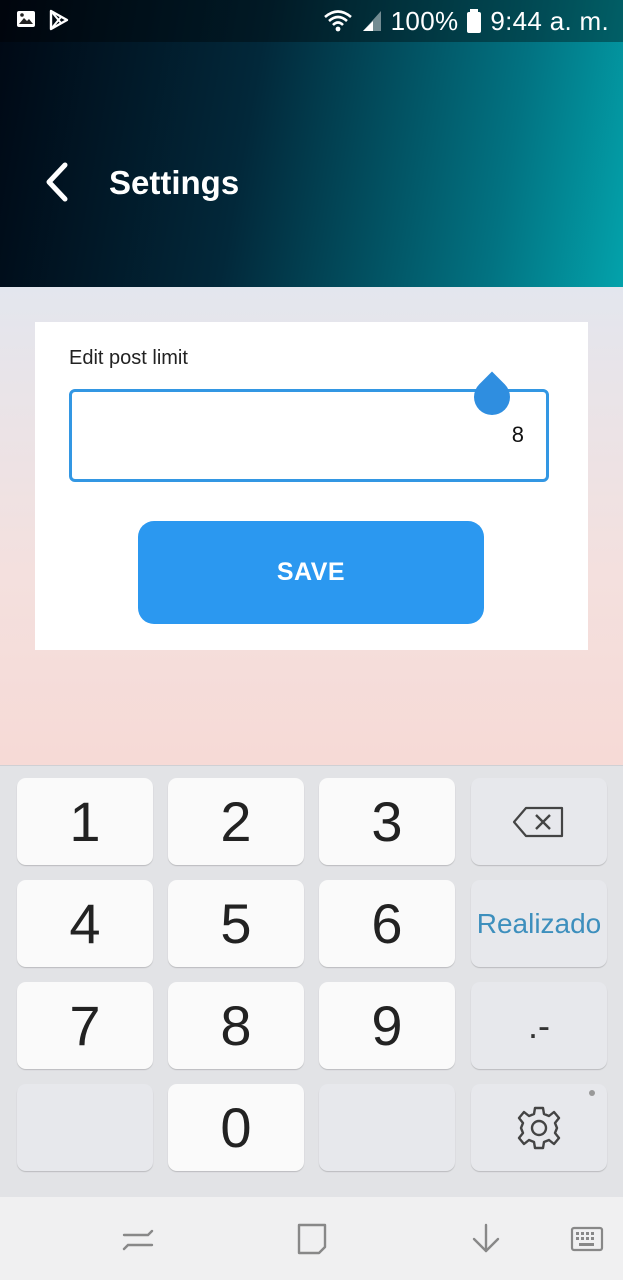 The width and height of the screenshot is (623, 1280). What do you see at coordinates (236, 1025) in the screenshot?
I see `key-8: 8` at bounding box center [236, 1025].